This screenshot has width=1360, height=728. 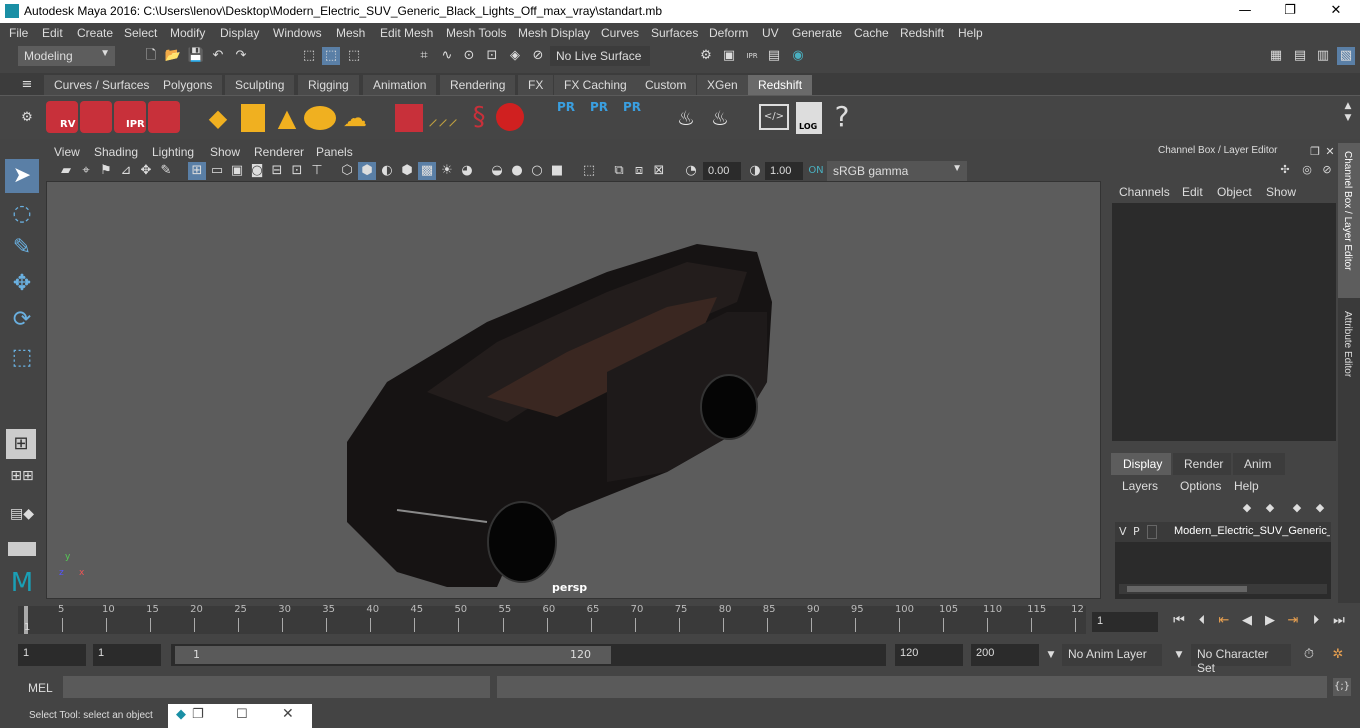 What do you see at coordinates (1348, 118) in the screenshot?
I see `shelf-scrollbar: ▲ ▼` at bounding box center [1348, 118].